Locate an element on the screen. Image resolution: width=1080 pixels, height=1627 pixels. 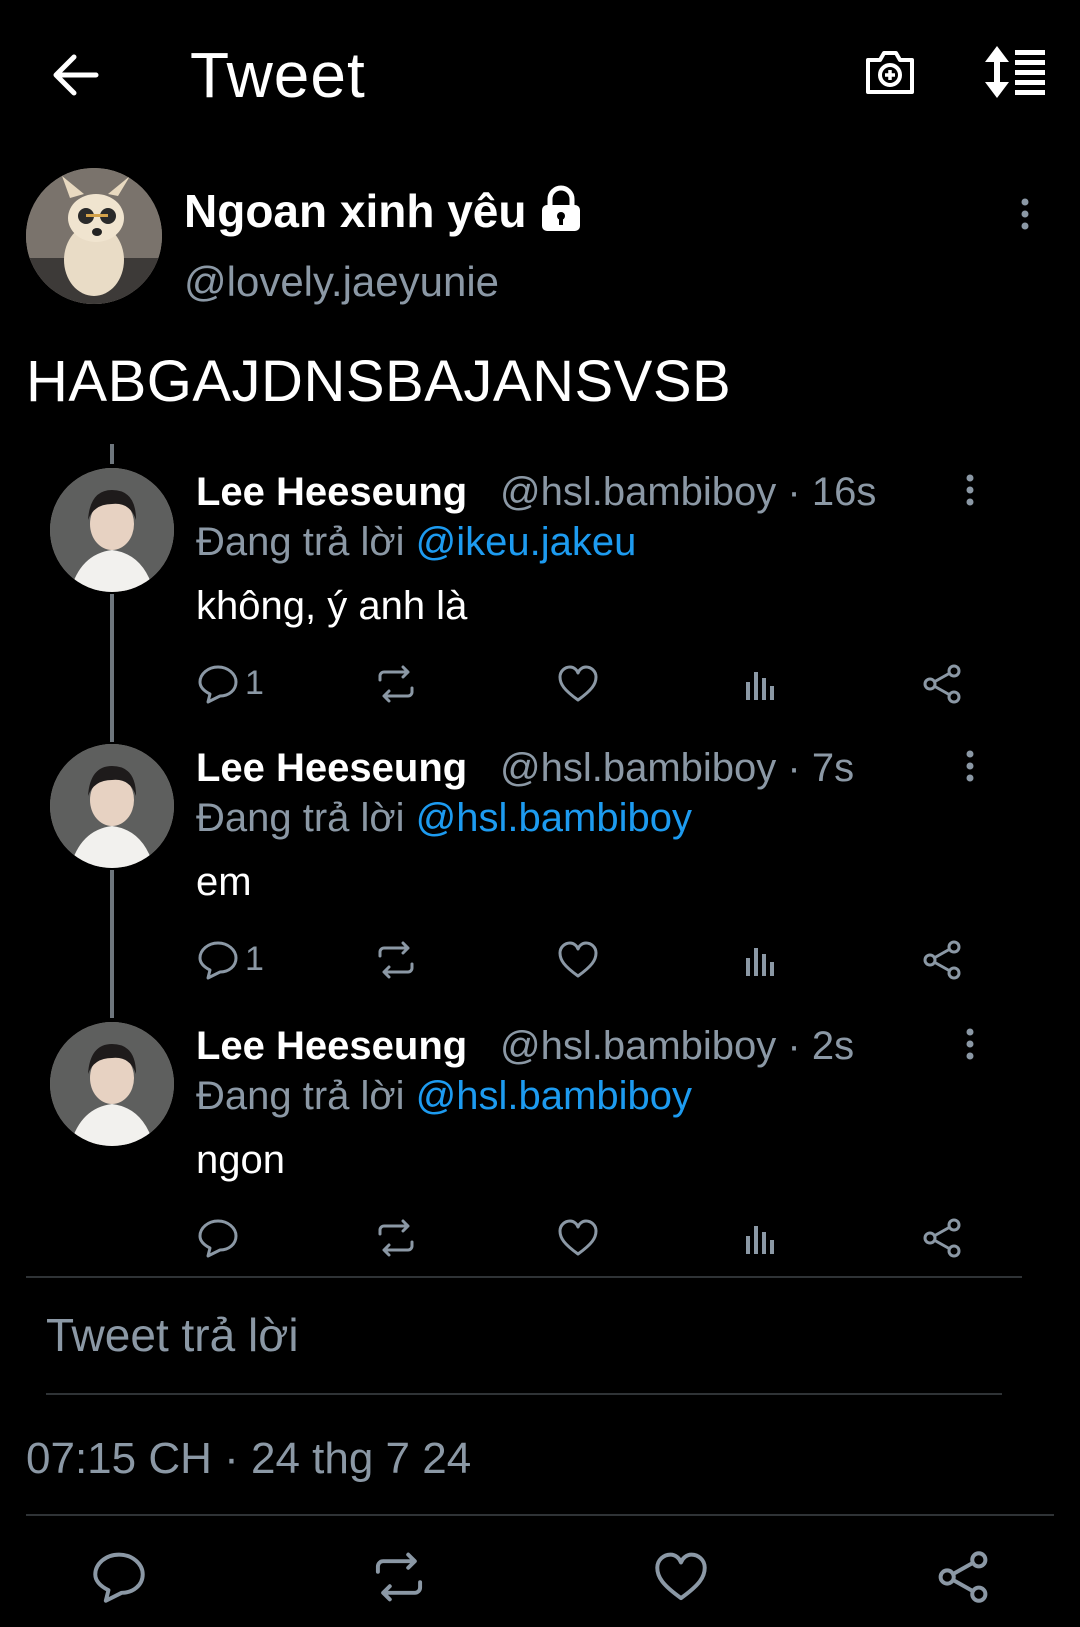
sort-list-icon is located at coordinates (1016, 72).